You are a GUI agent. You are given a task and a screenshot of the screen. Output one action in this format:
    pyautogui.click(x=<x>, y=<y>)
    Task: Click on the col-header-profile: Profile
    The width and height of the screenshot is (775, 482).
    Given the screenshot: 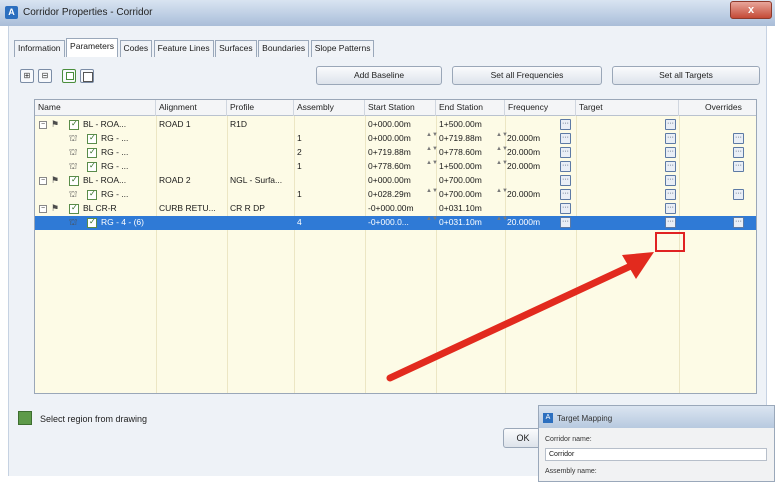 What is the action you would take?
    pyautogui.click(x=260, y=108)
    